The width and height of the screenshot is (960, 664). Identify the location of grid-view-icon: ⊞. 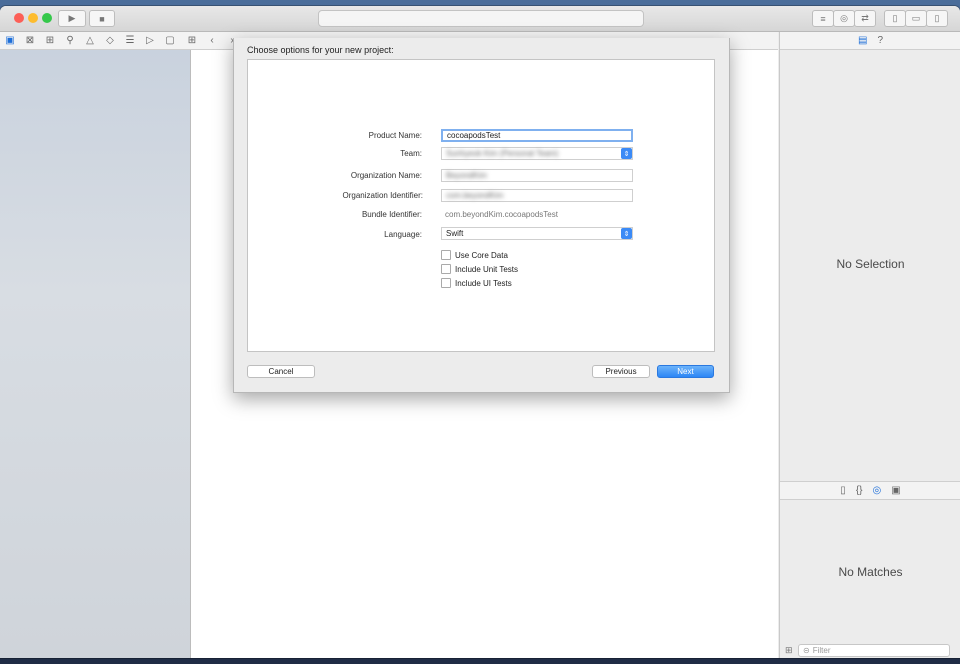
(789, 650).